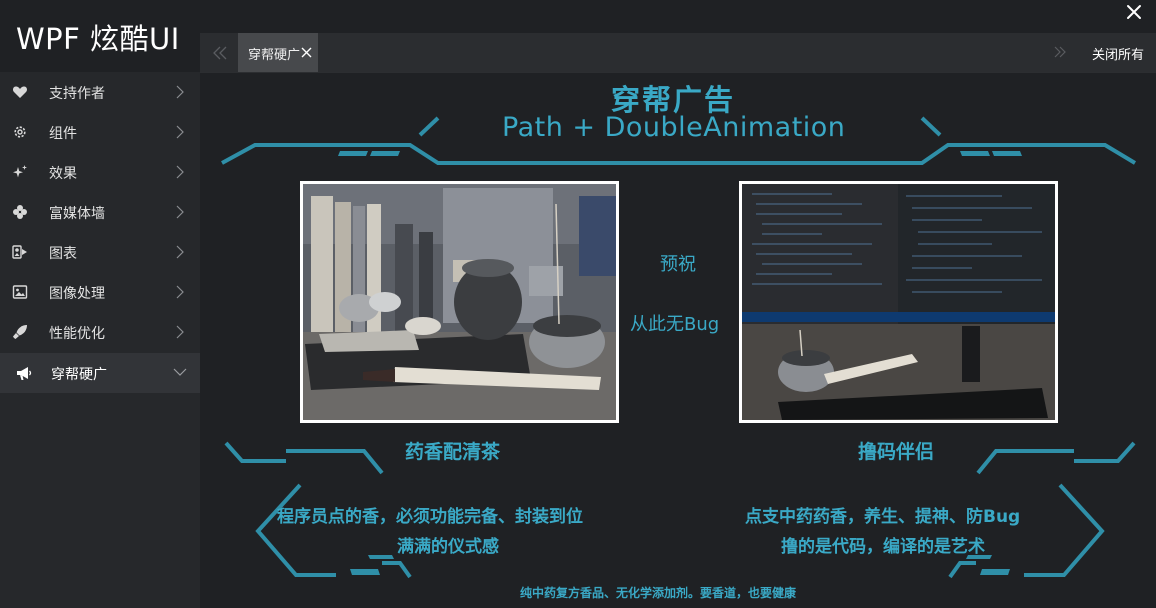 The width and height of the screenshot is (1156, 608). What do you see at coordinates (1118, 53) in the screenshot?
I see `close-all-button: 关闭所有` at bounding box center [1118, 53].